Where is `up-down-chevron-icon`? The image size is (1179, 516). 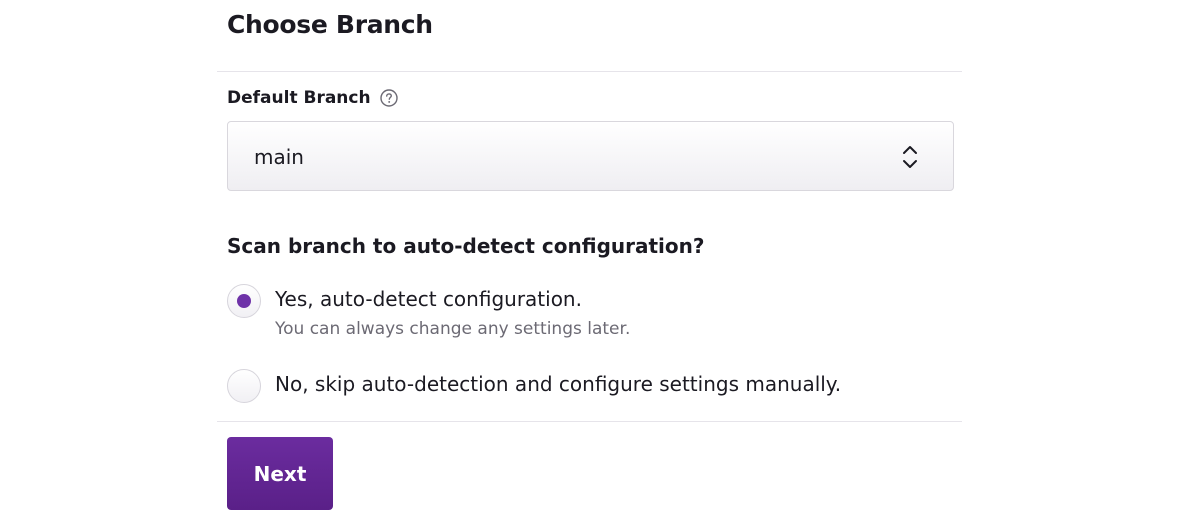
up-down-chevron-icon is located at coordinates (910, 157).